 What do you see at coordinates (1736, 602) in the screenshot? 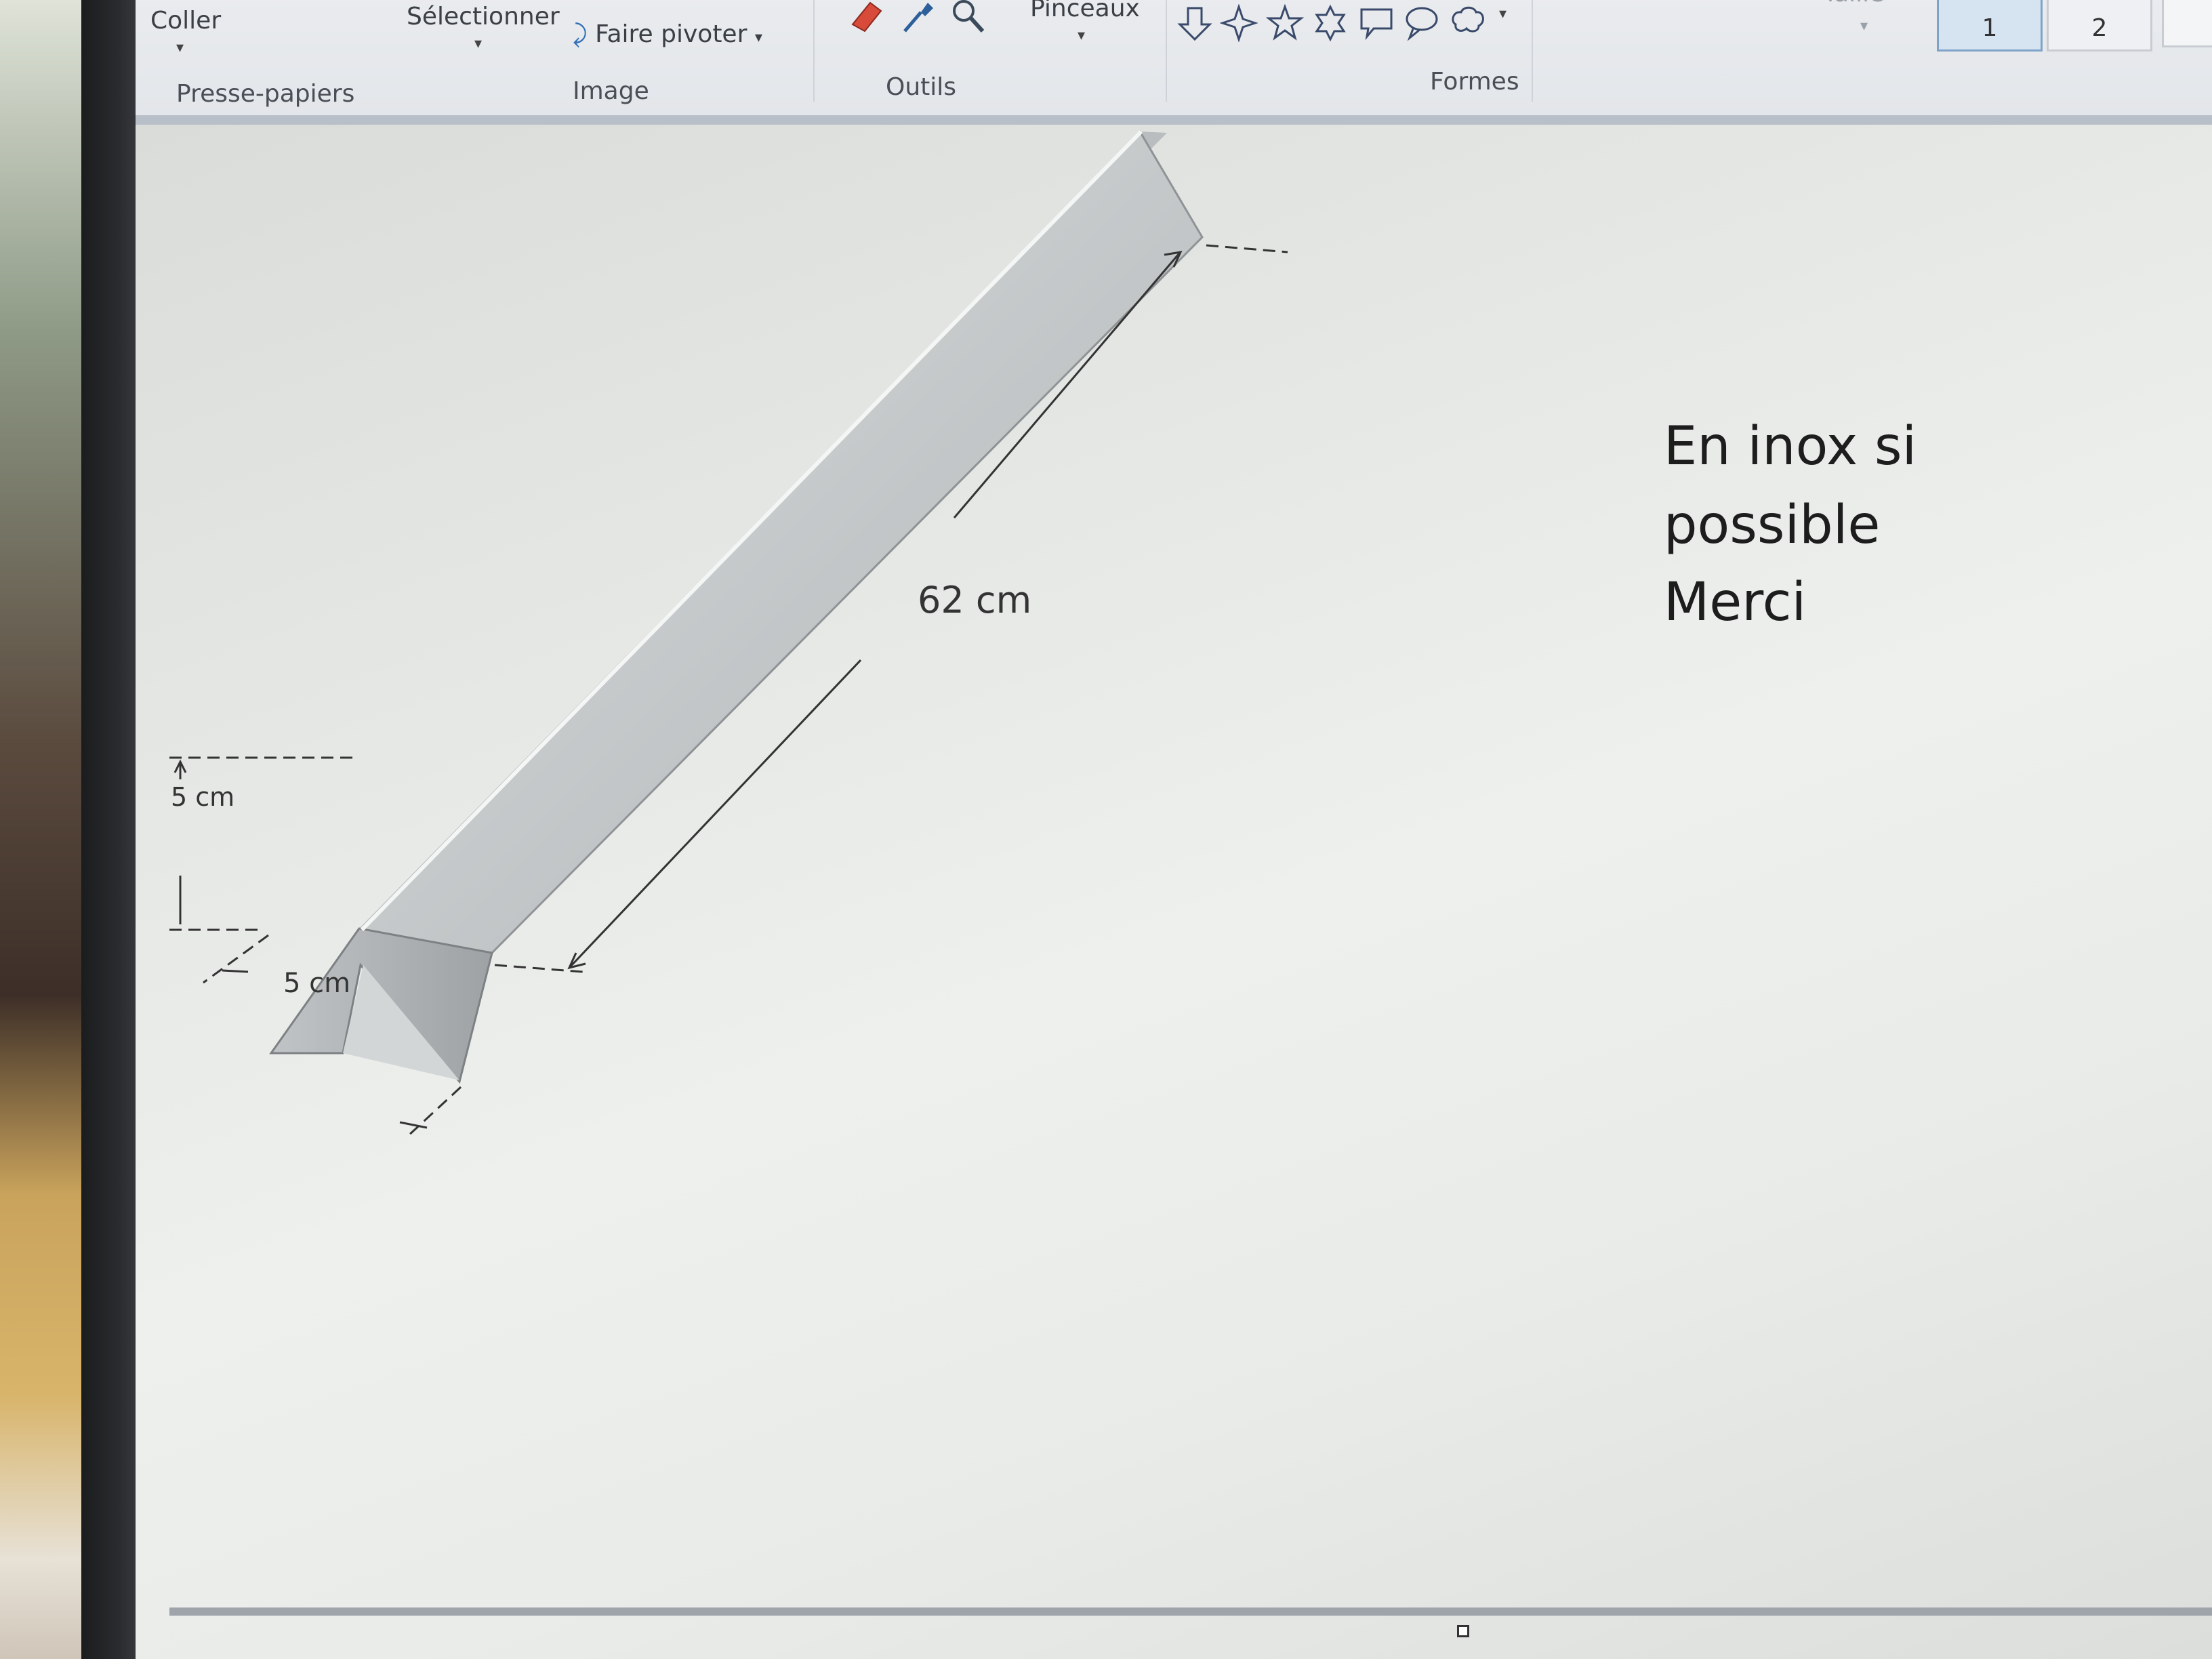
I see `note-line-3: Merci` at bounding box center [1736, 602].